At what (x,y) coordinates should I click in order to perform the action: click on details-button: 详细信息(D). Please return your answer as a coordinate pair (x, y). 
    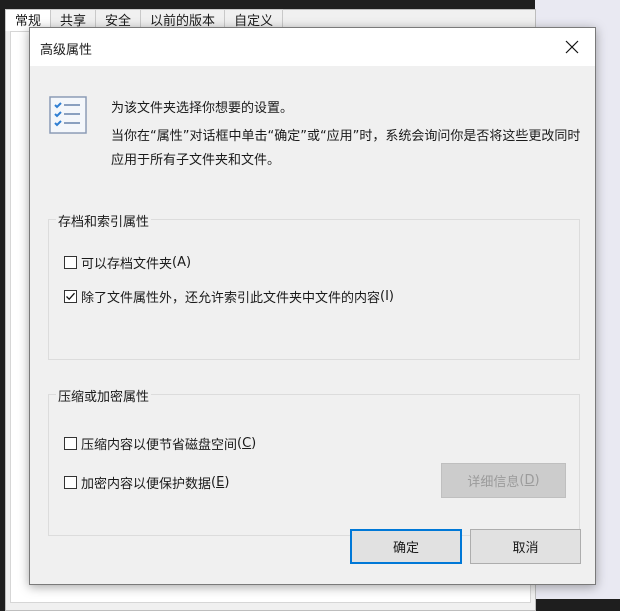
    Looking at the image, I should click on (503, 480).